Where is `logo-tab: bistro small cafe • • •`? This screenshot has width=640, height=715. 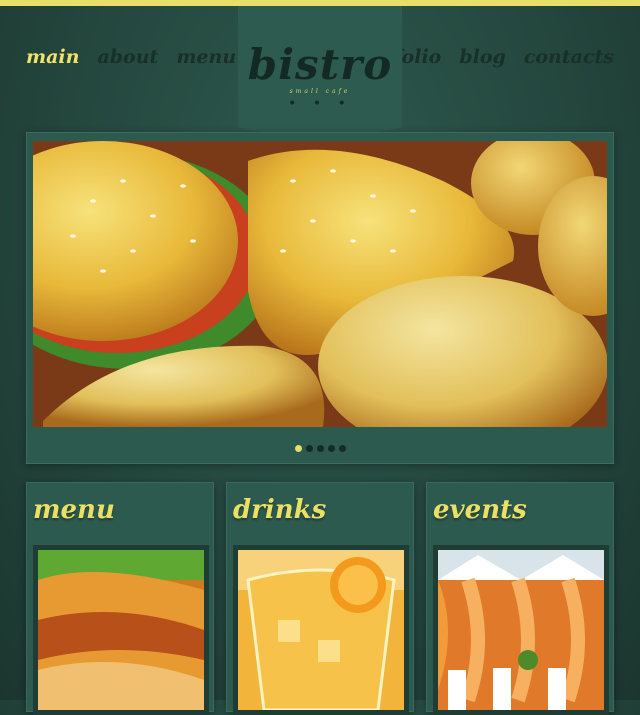 logo-tab: bistro small cafe • • • is located at coordinates (320, 75).